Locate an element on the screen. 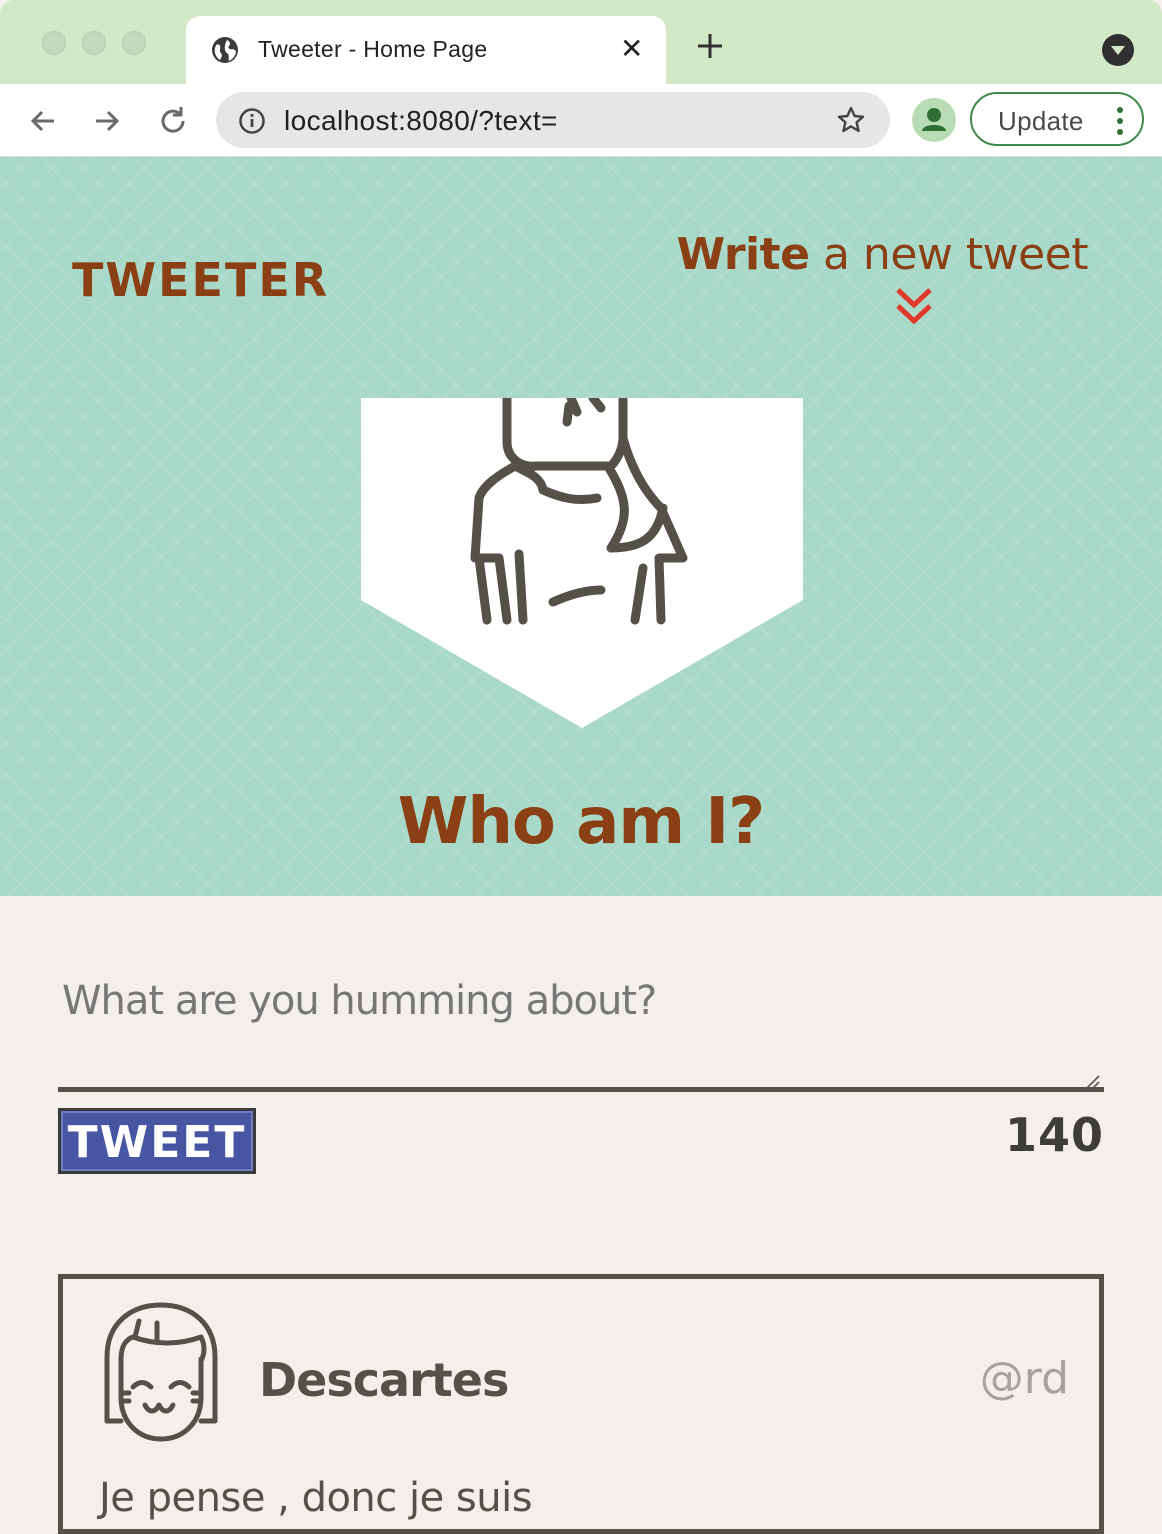 The width and height of the screenshot is (1162, 1534). profile-avatar is located at coordinates (582, 562).